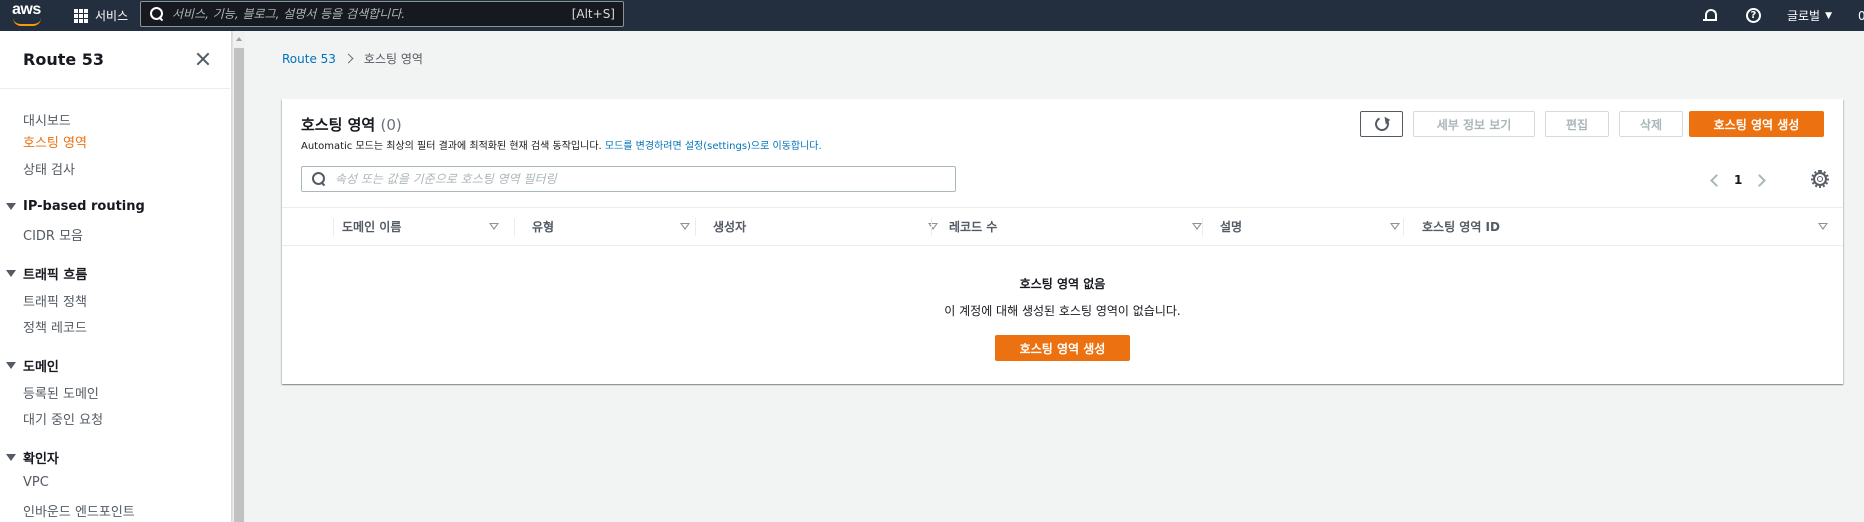 The image size is (1864, 522). What do you see at coordinates (27, 22) in the screenshot?
I see `aws-smile-icon` at bounding box center [27, 22].